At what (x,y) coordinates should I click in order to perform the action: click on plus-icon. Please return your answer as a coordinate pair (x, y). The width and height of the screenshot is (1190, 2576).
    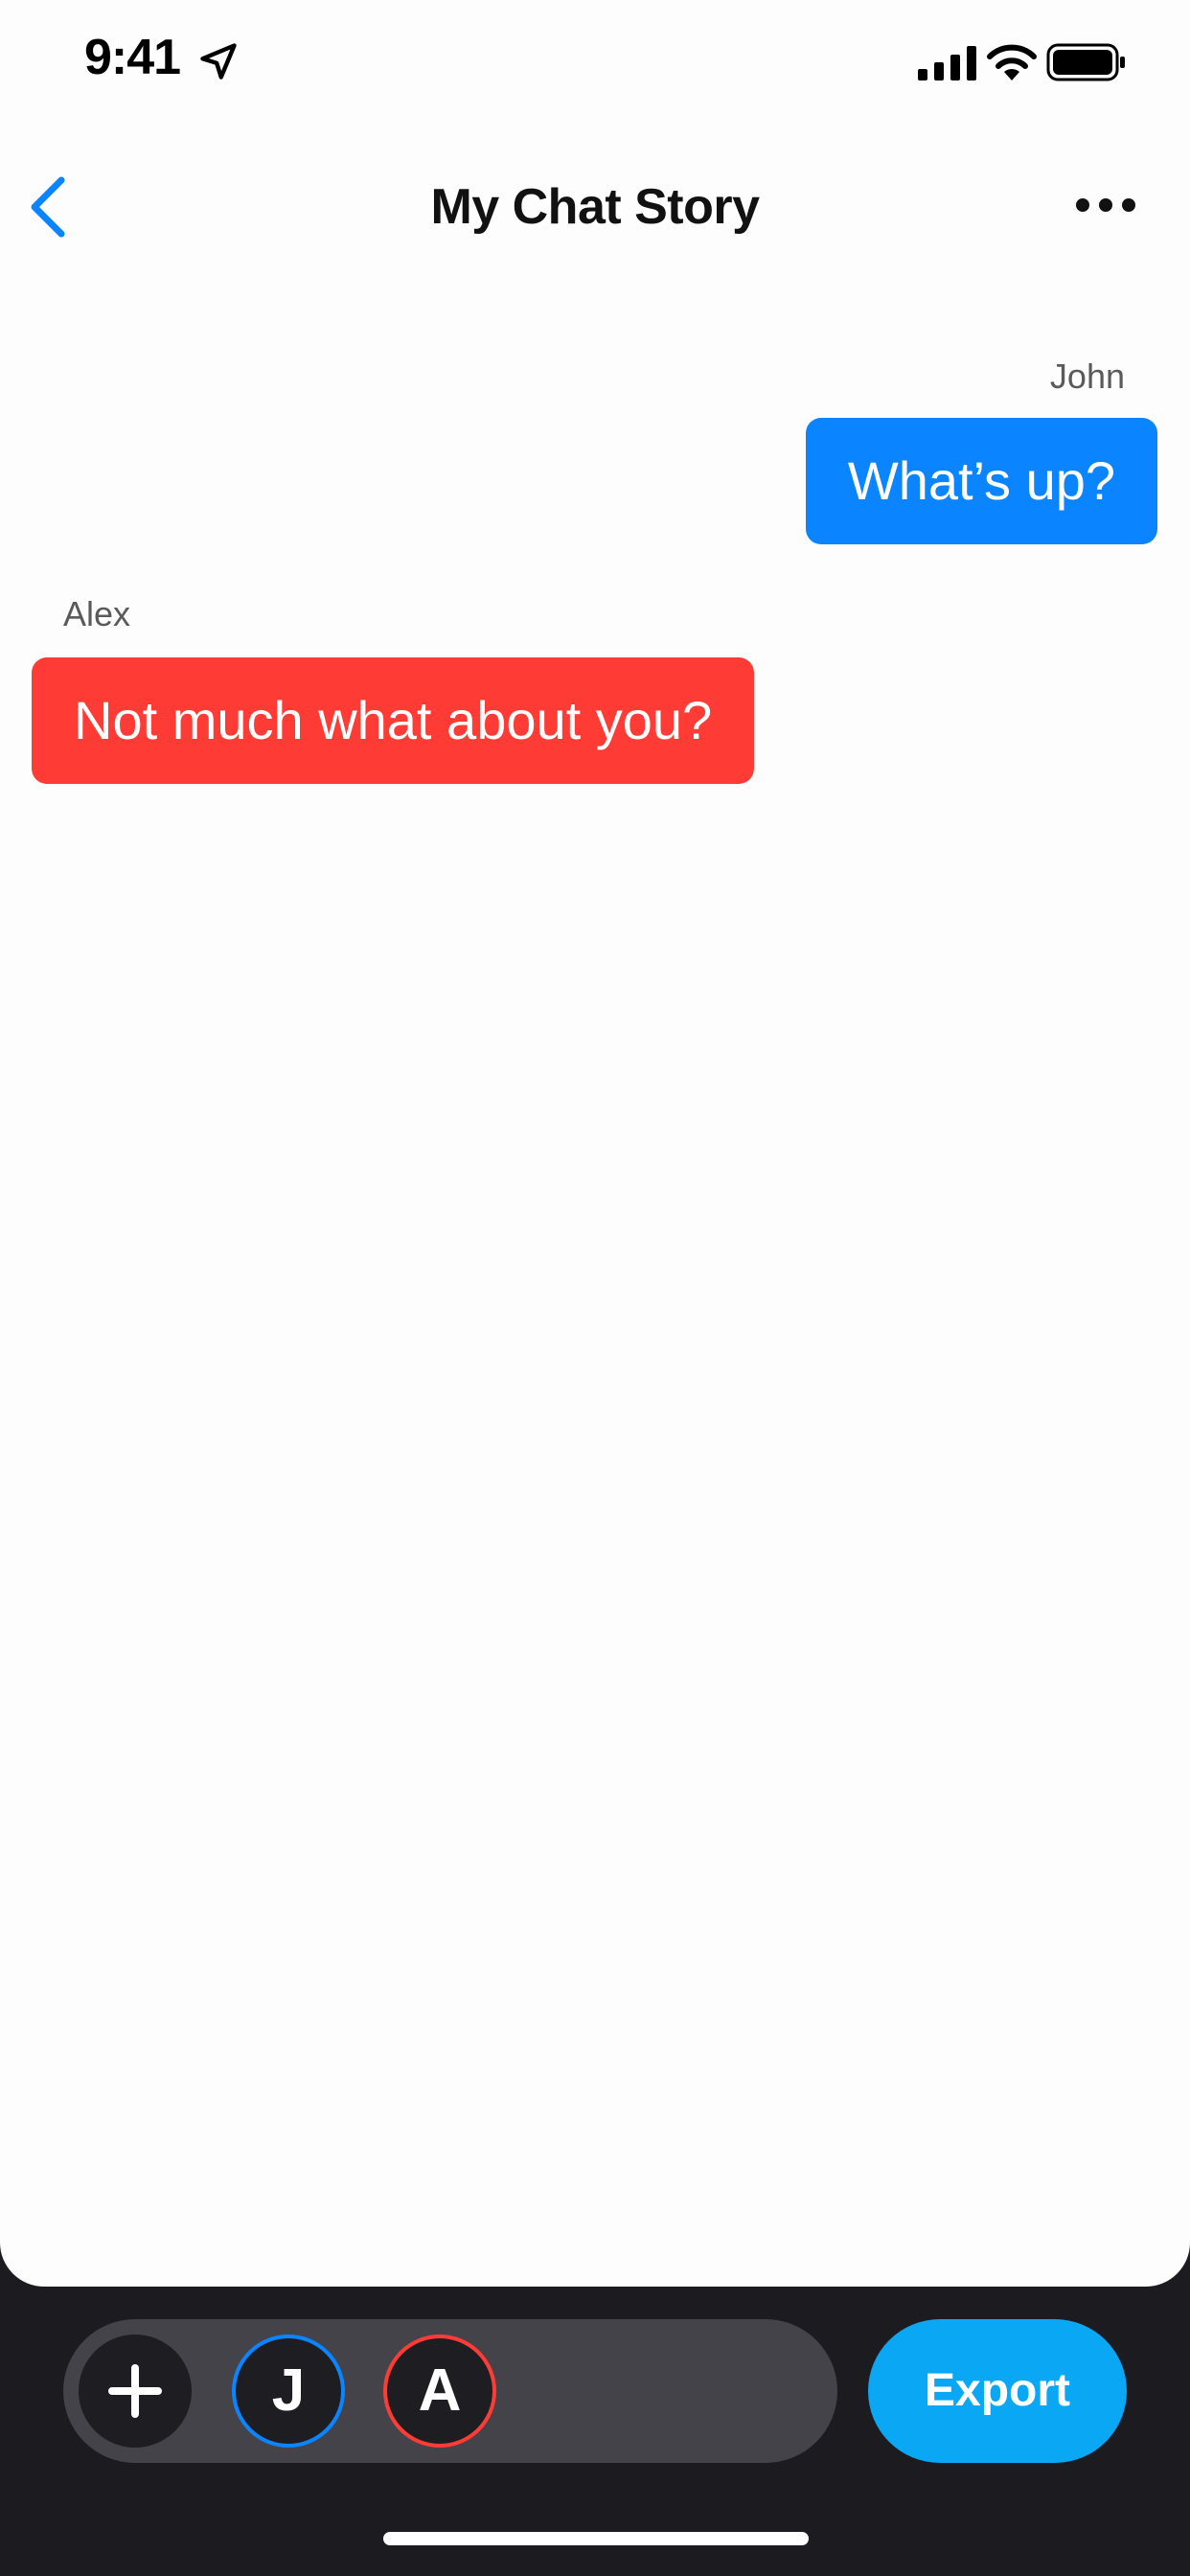
    Looking at the image, I should click on (135, 2391).